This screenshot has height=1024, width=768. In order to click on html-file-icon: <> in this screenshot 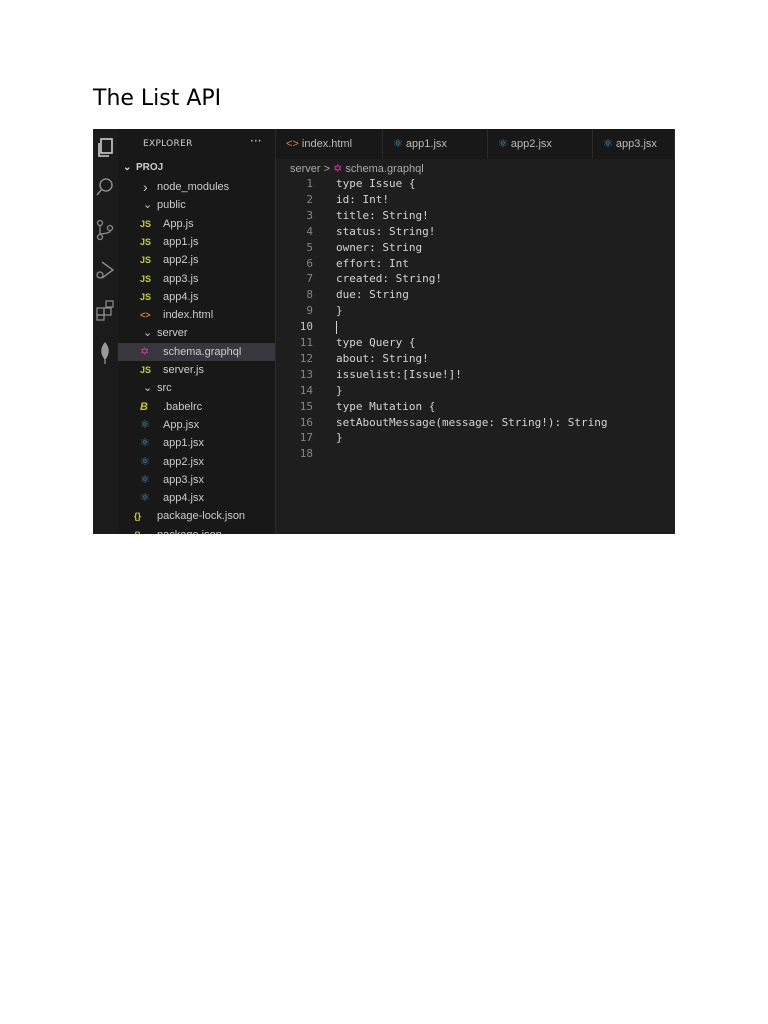, I will do `click(145, 315)`.